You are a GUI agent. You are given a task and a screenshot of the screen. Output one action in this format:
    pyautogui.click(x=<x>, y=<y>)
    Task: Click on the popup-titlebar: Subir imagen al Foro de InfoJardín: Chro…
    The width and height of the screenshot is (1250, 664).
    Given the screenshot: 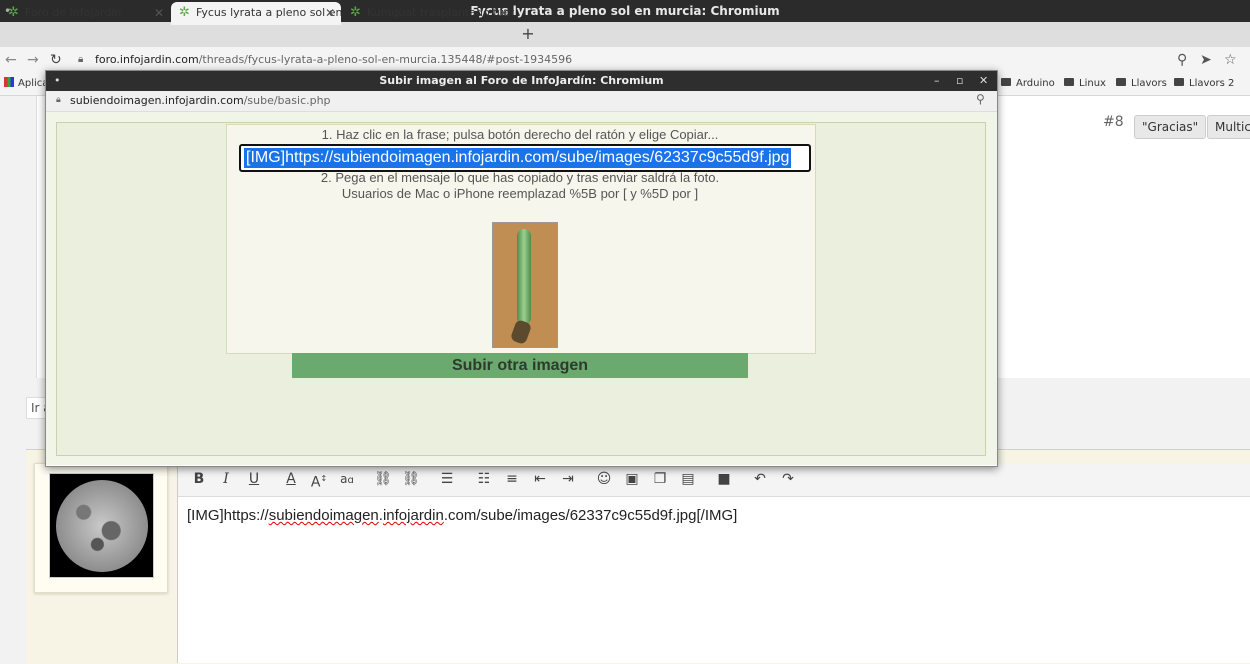 What is the action you would take?
    pyautogui.click(x=521, y=81)
    